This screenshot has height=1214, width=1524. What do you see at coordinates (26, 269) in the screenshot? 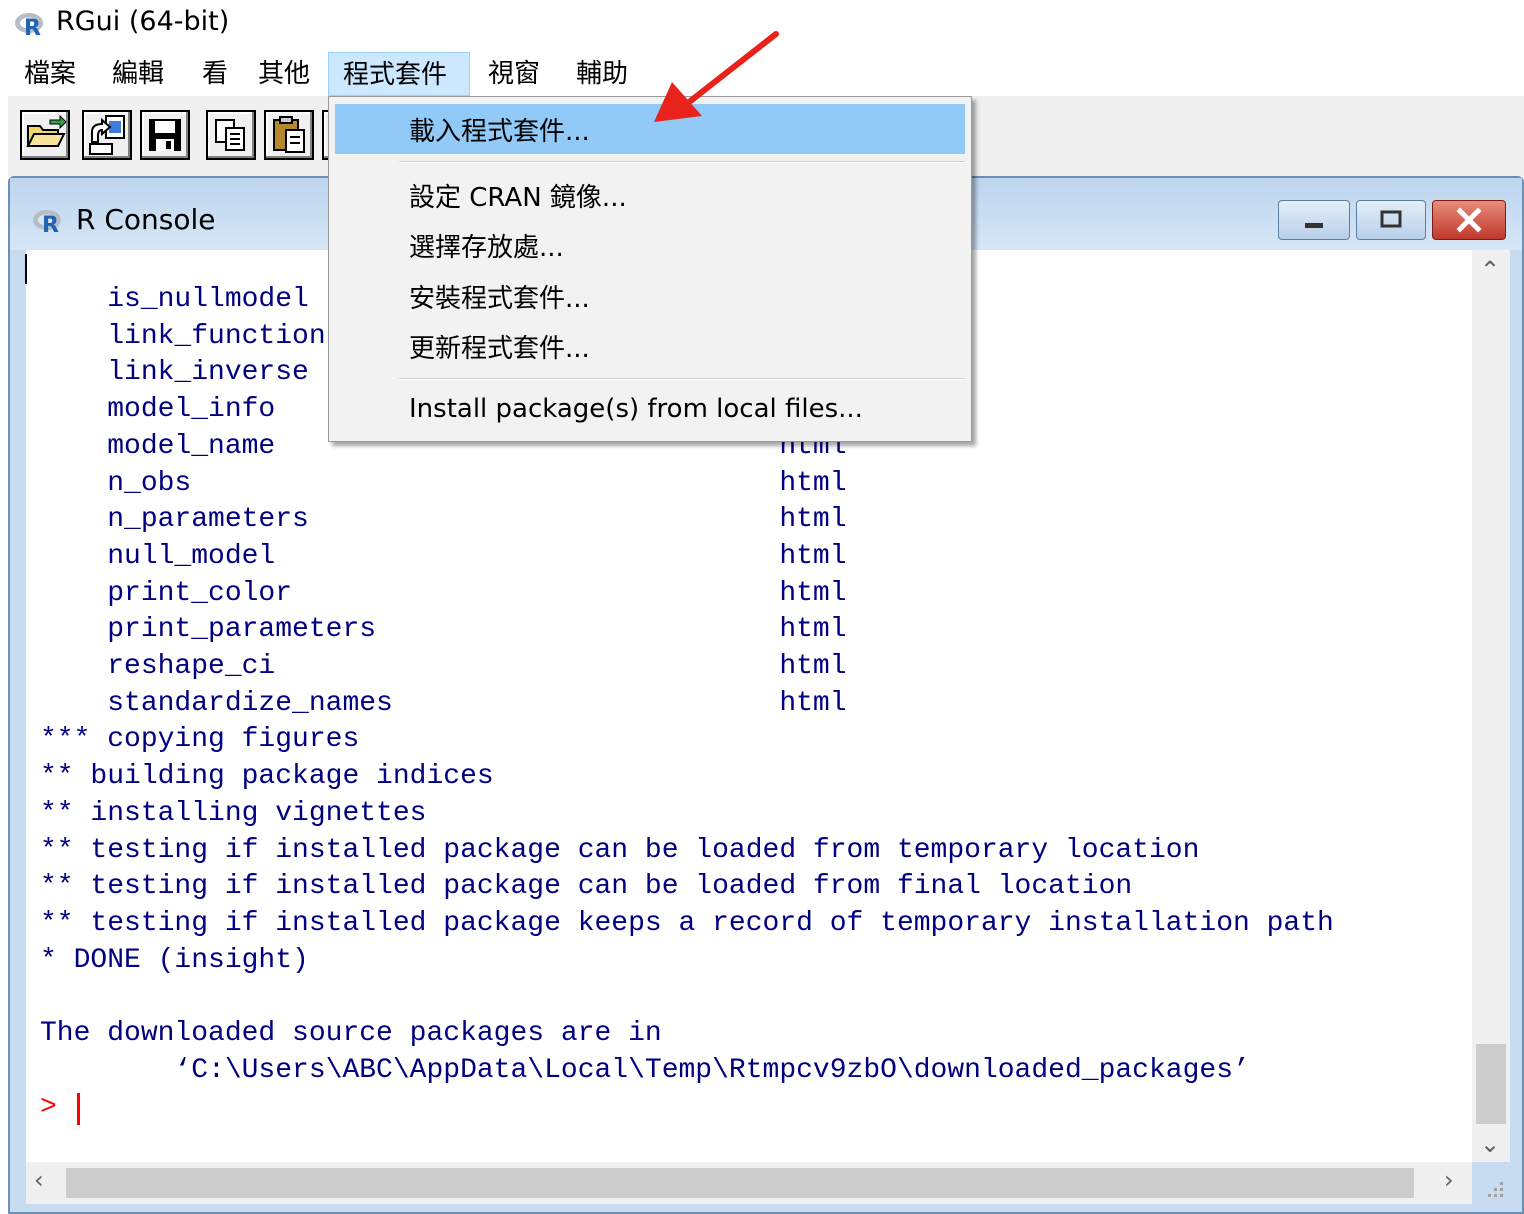
I see `text-cursor` at bounding box center [26, 269].